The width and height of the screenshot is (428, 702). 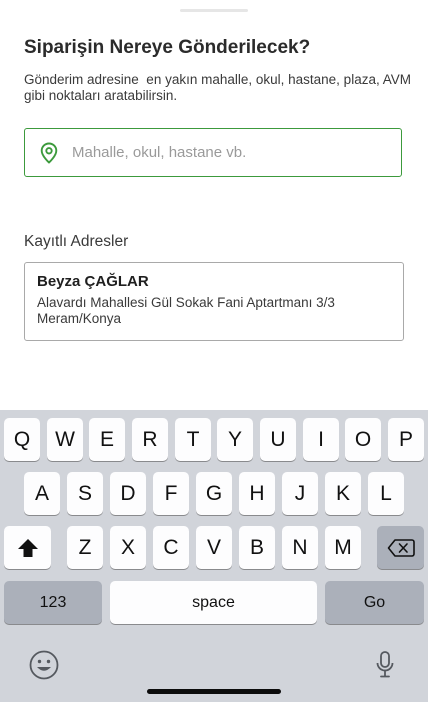 I want to click on key-n: N, so click(x=300, y=547).